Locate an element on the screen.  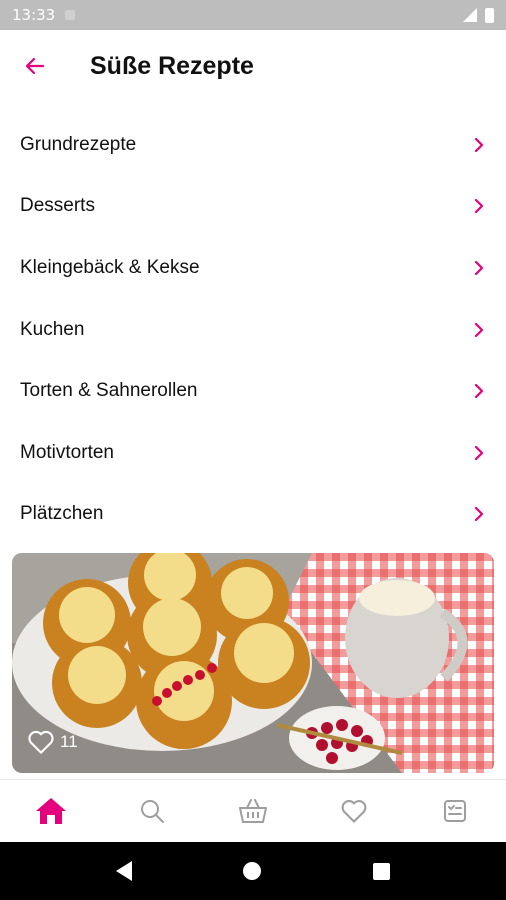
system-navigation-bar is located at coordinates (253, 871).